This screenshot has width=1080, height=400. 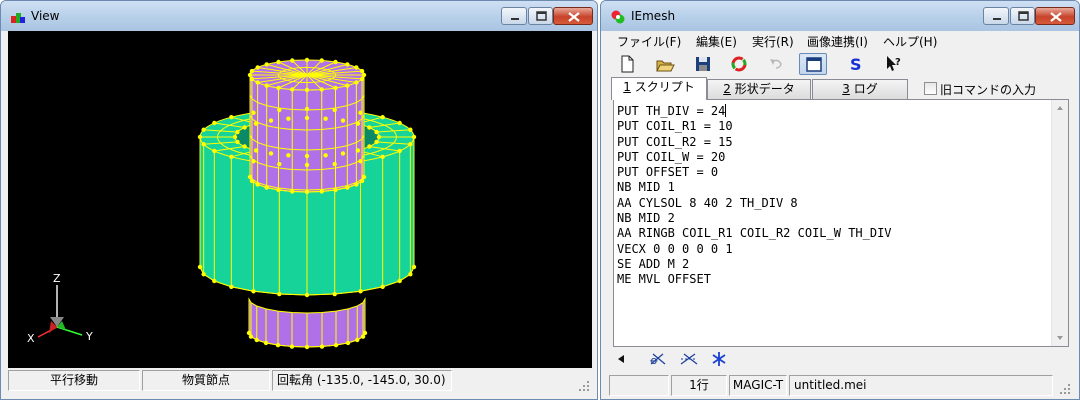 I want to click on tab-script: 1 スクリプト, so click(x=659, y=88).